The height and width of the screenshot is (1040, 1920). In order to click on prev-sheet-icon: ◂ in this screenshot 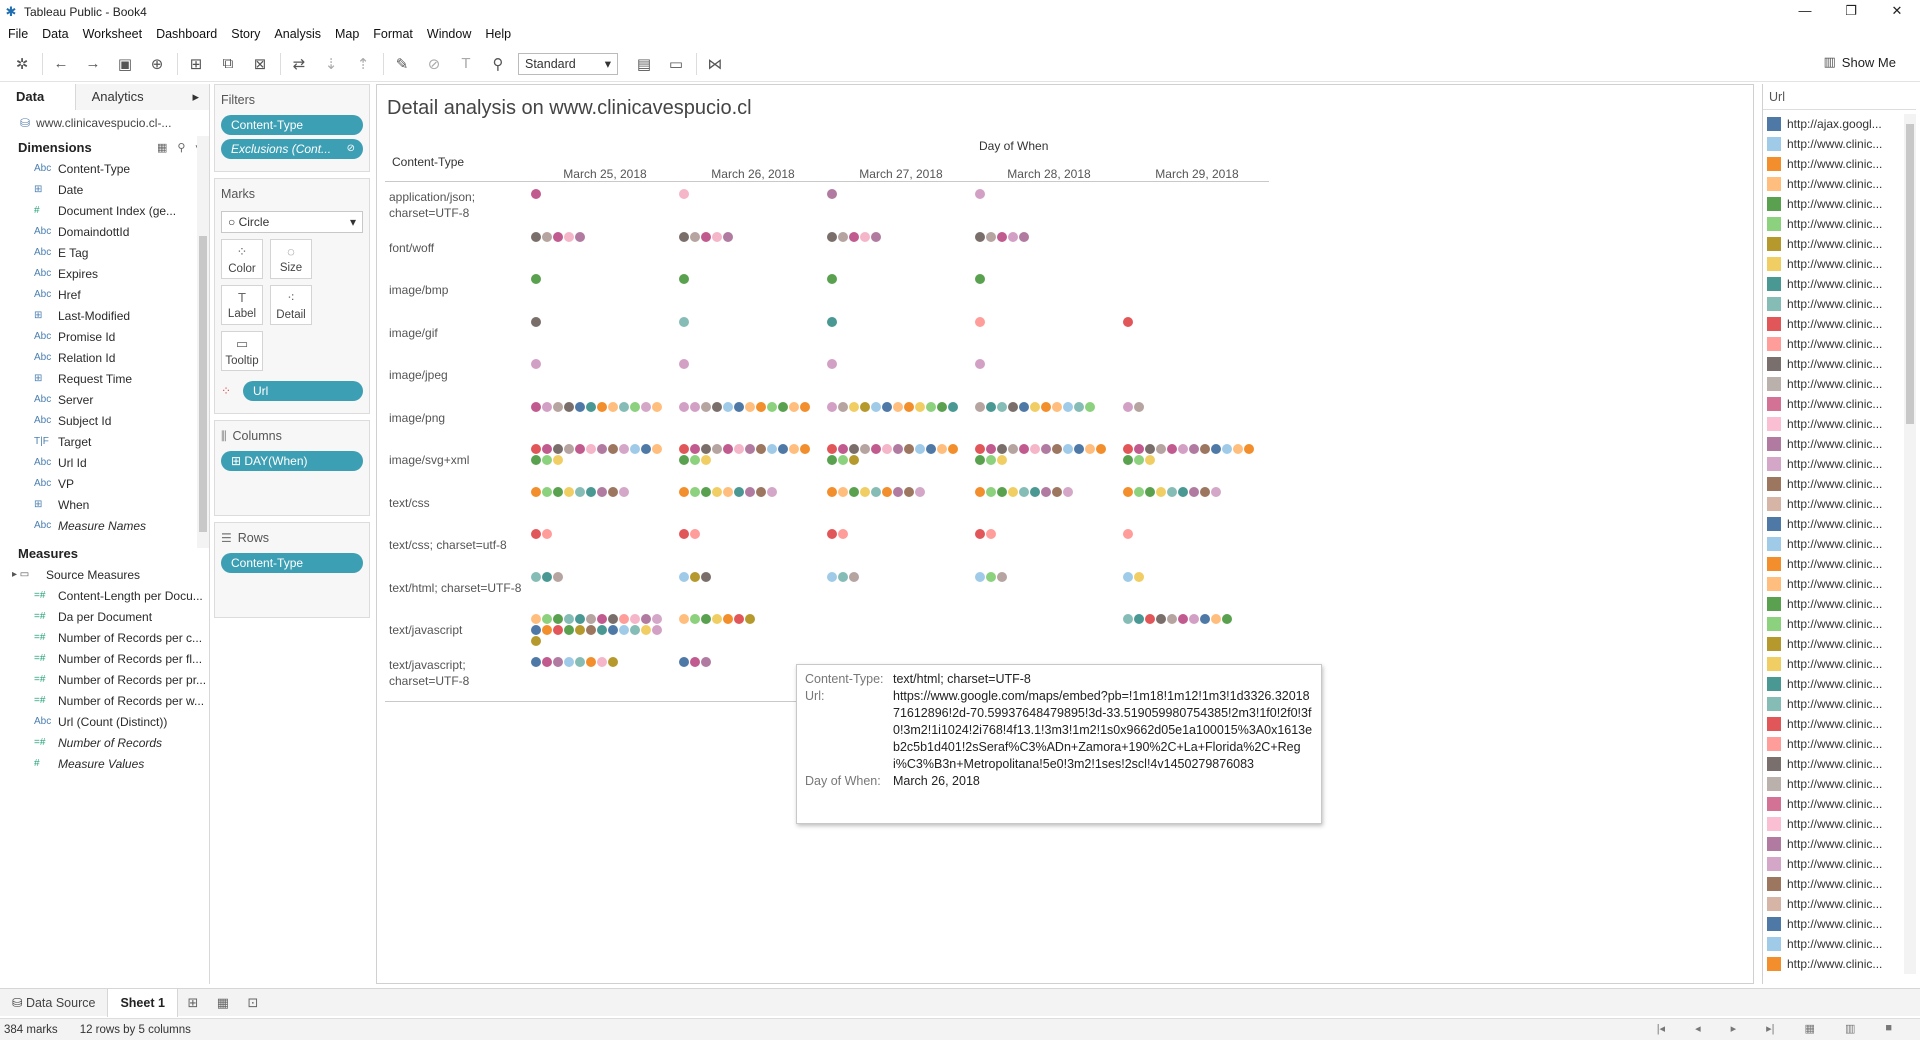, I will do `click(1698, 1028)`.